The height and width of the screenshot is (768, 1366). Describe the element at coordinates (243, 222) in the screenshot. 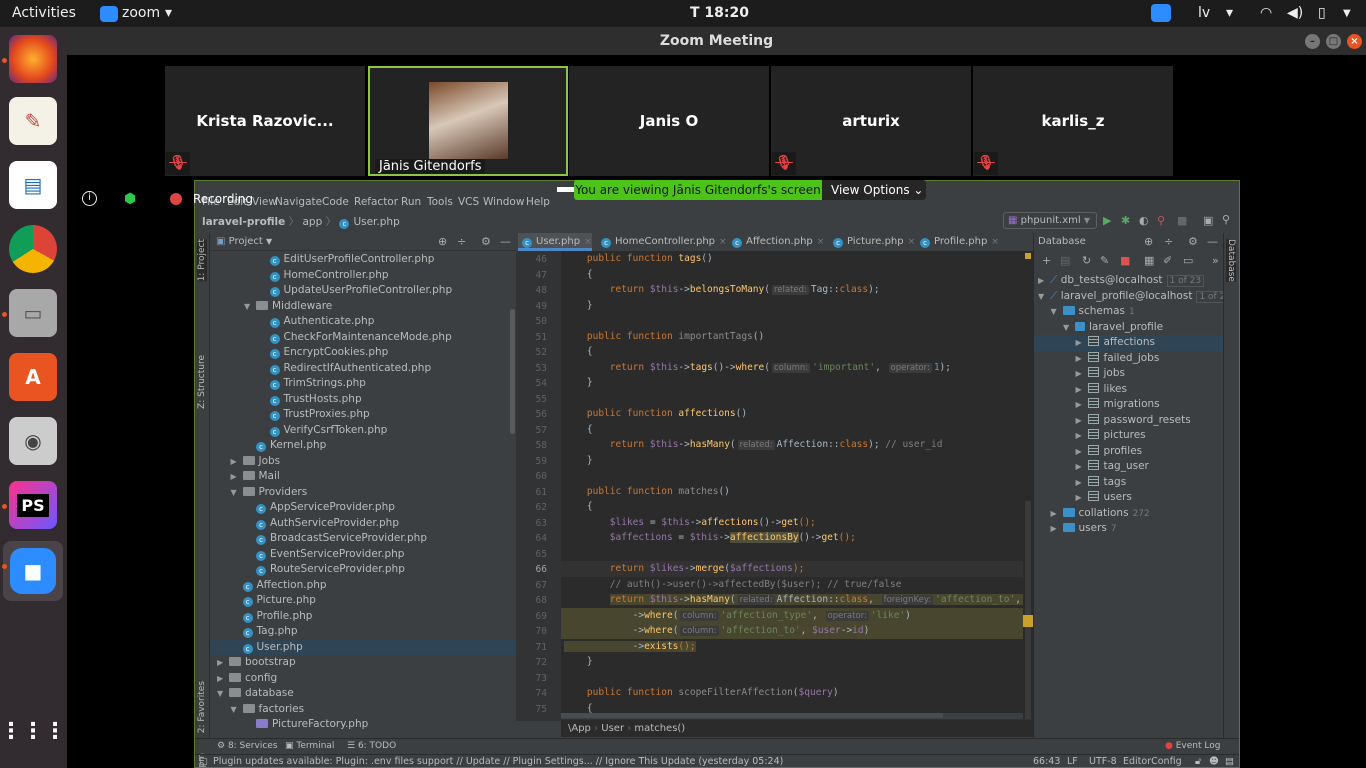

I see `breadcrumb-project: laravel-profile` at that location.